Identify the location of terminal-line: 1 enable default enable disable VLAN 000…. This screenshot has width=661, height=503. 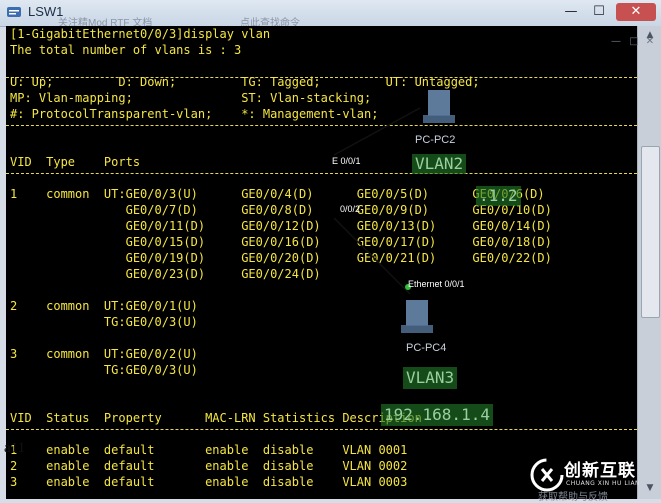
(209, 450).